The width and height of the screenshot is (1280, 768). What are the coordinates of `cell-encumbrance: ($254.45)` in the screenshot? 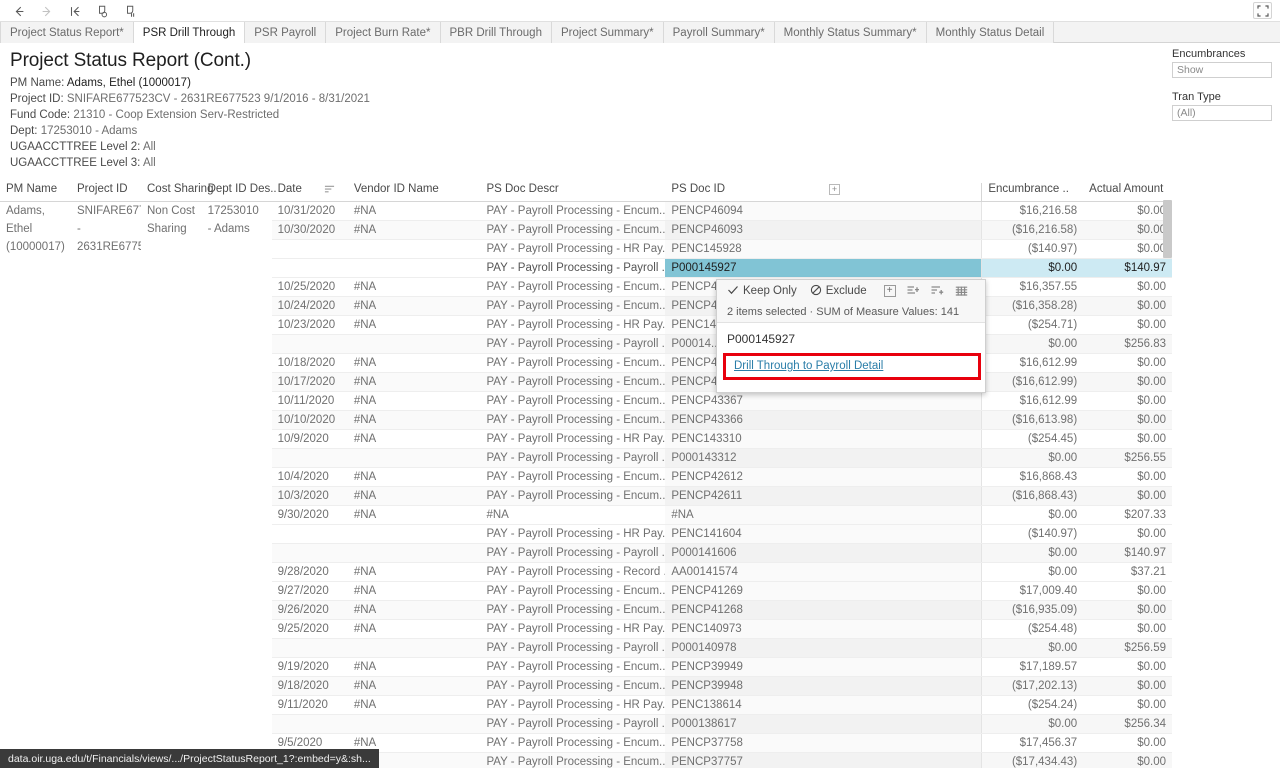 It's located at (1032, 439).